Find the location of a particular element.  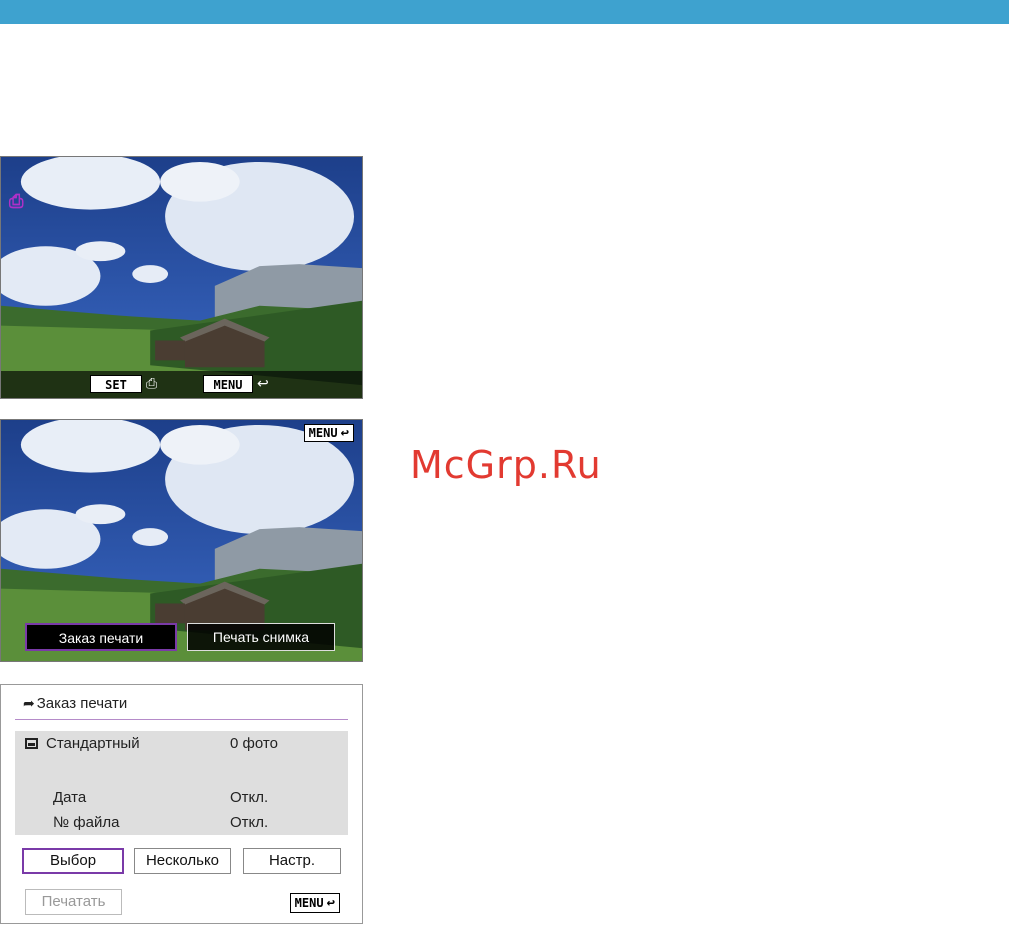

multiple-button: Несколько is located at coordinates (182, 861).